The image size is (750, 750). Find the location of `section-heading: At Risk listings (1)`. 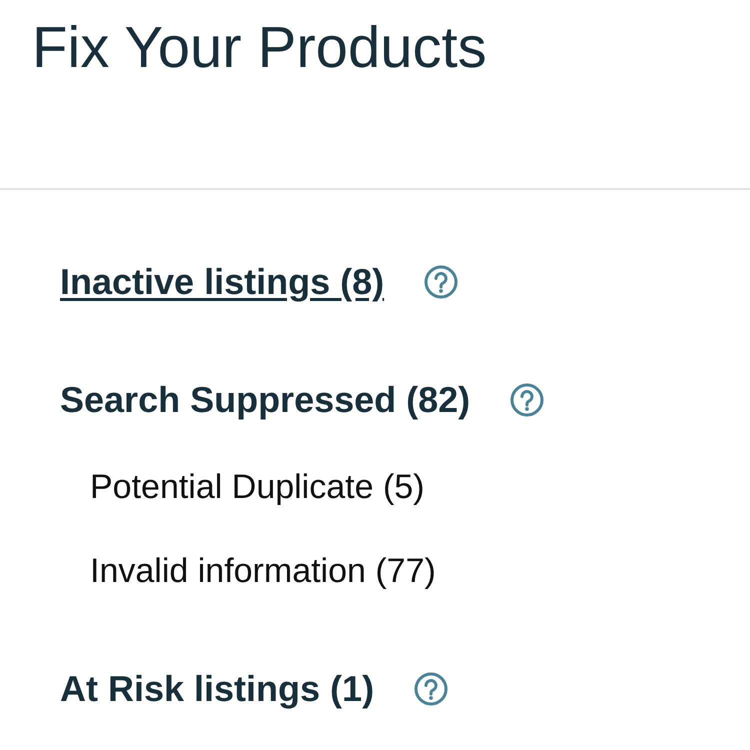

section-heading: At Risk listings (1) is located at coordinates (217, 689).